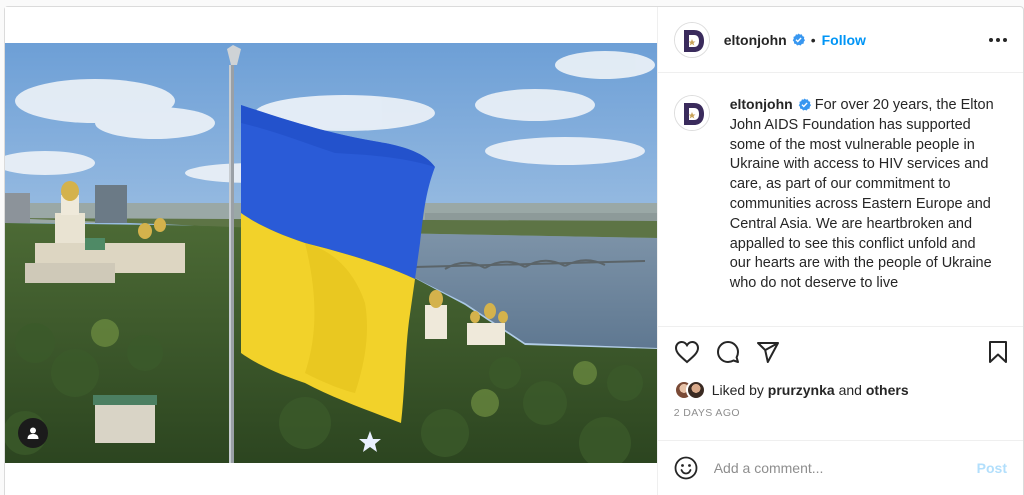  What do you see at coordinates (844, 40) in the screenshot?
I see `follow-button: Follow` at bounding box center [844, 40].